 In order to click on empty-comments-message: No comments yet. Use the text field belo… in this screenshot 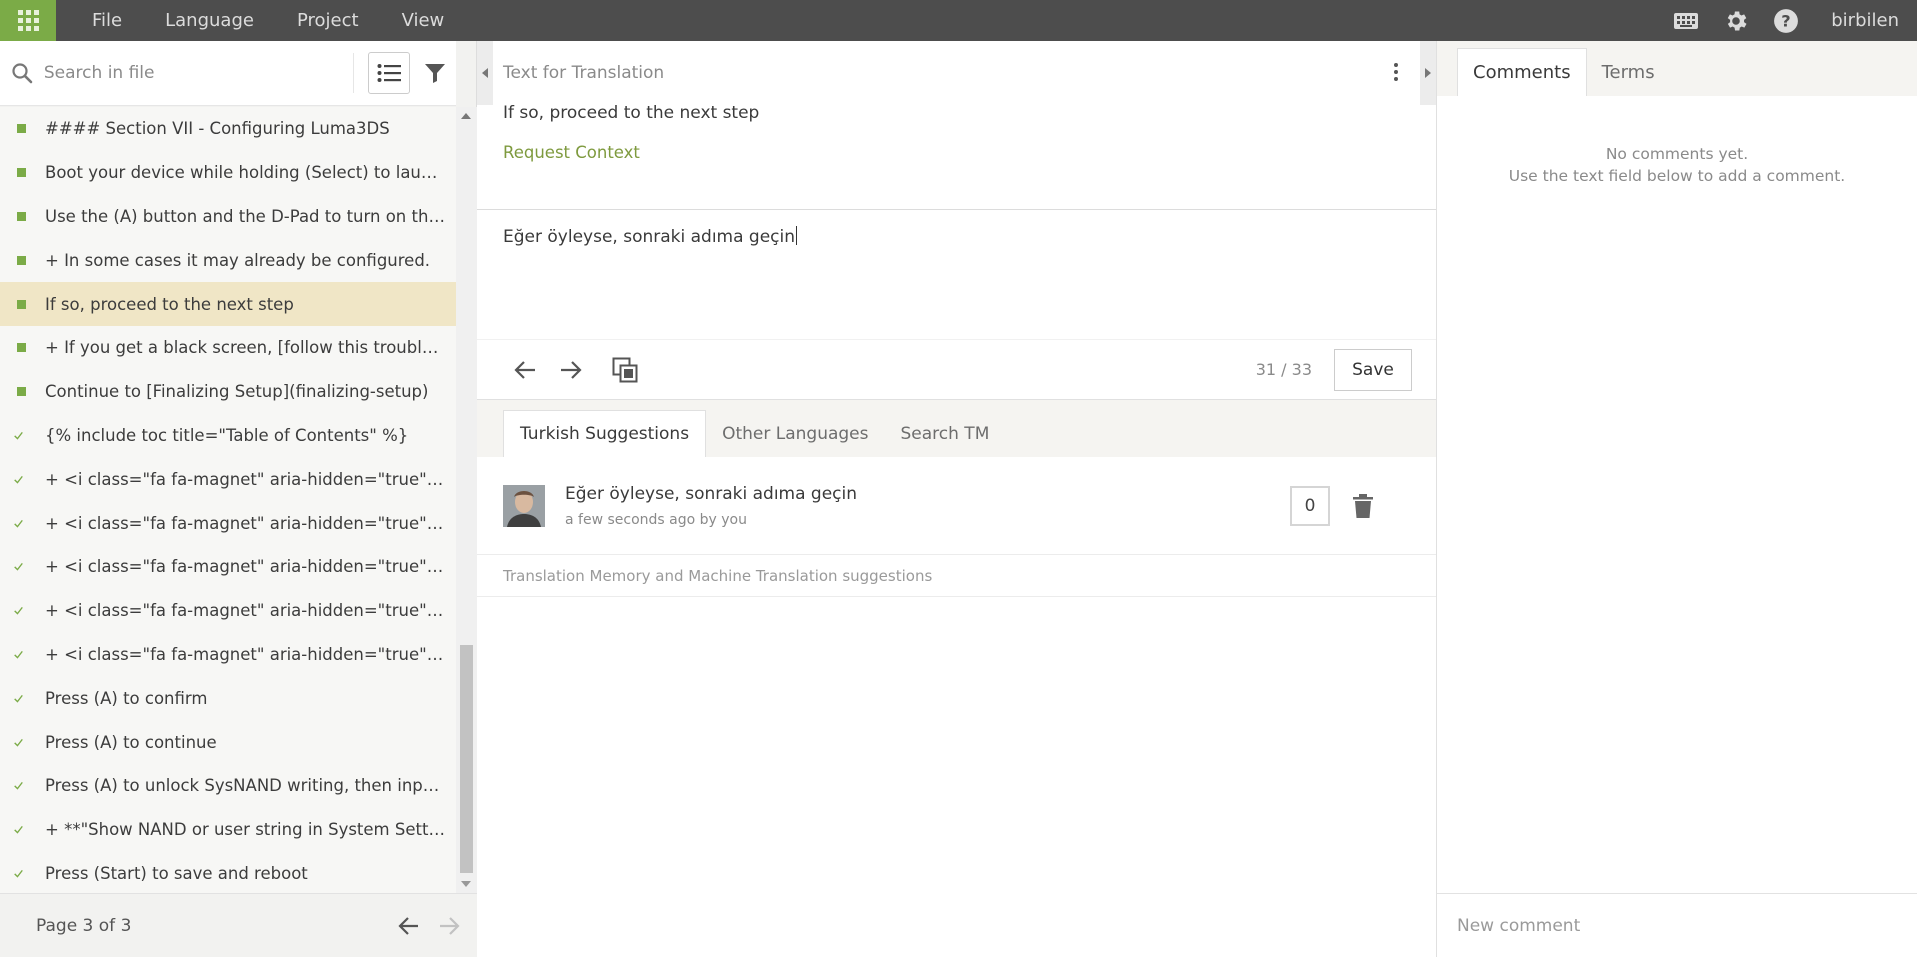, I will do `click(1677, 165)`.